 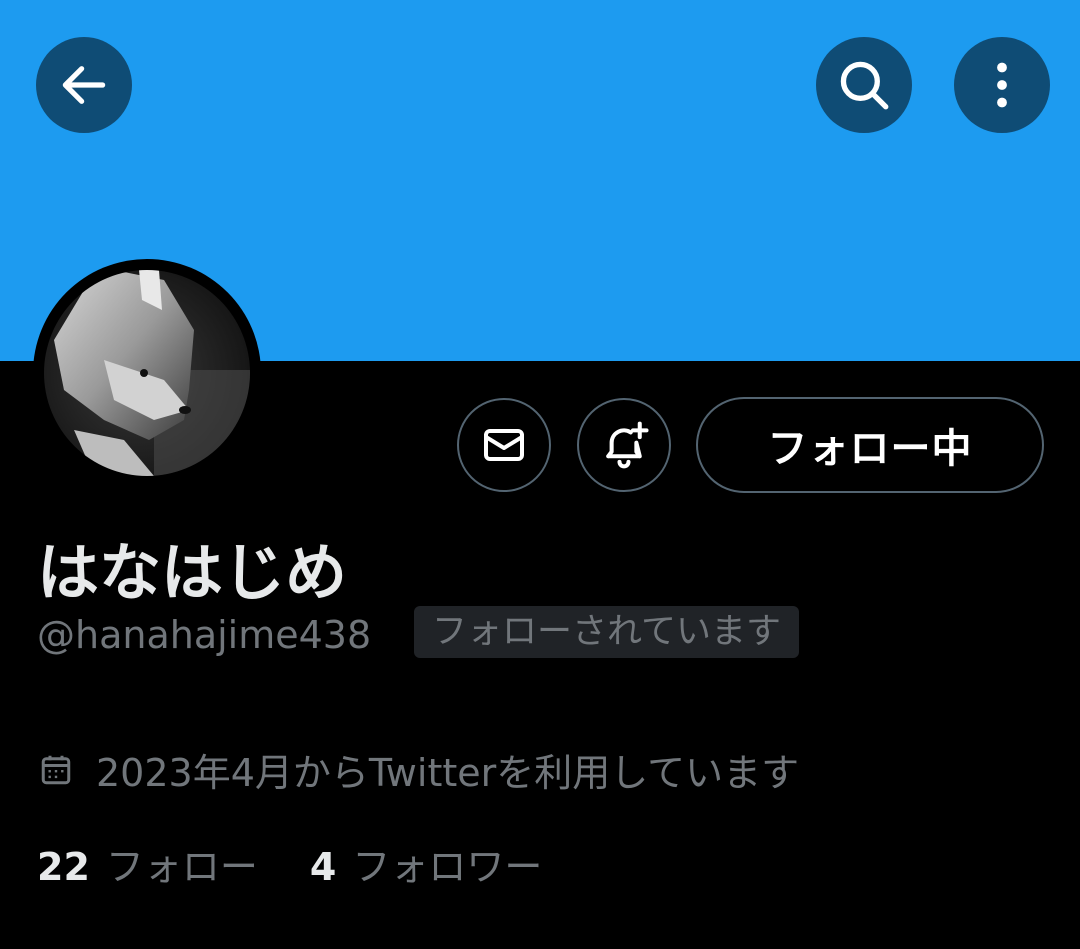 What do you see at coordinates (56, 769) in the screenshot?
I see `calendar-icon` at bounding box center [56, 769].